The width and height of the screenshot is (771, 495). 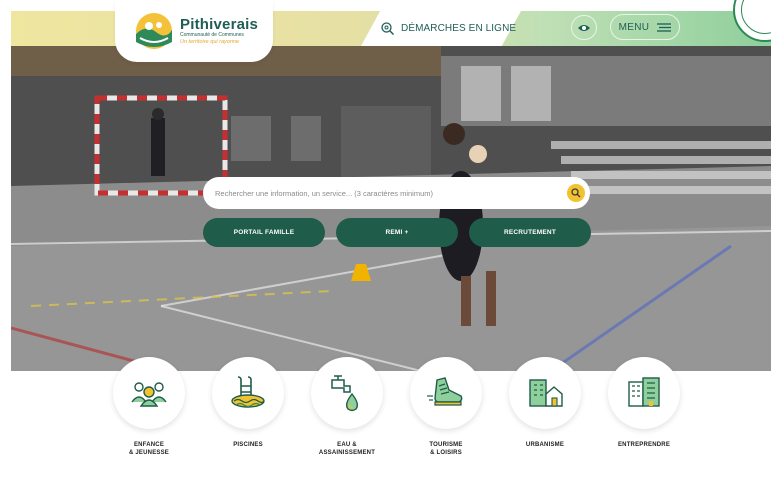 I want to click on category-label: ENTREPRENDRE, so click(x=644, y=445).